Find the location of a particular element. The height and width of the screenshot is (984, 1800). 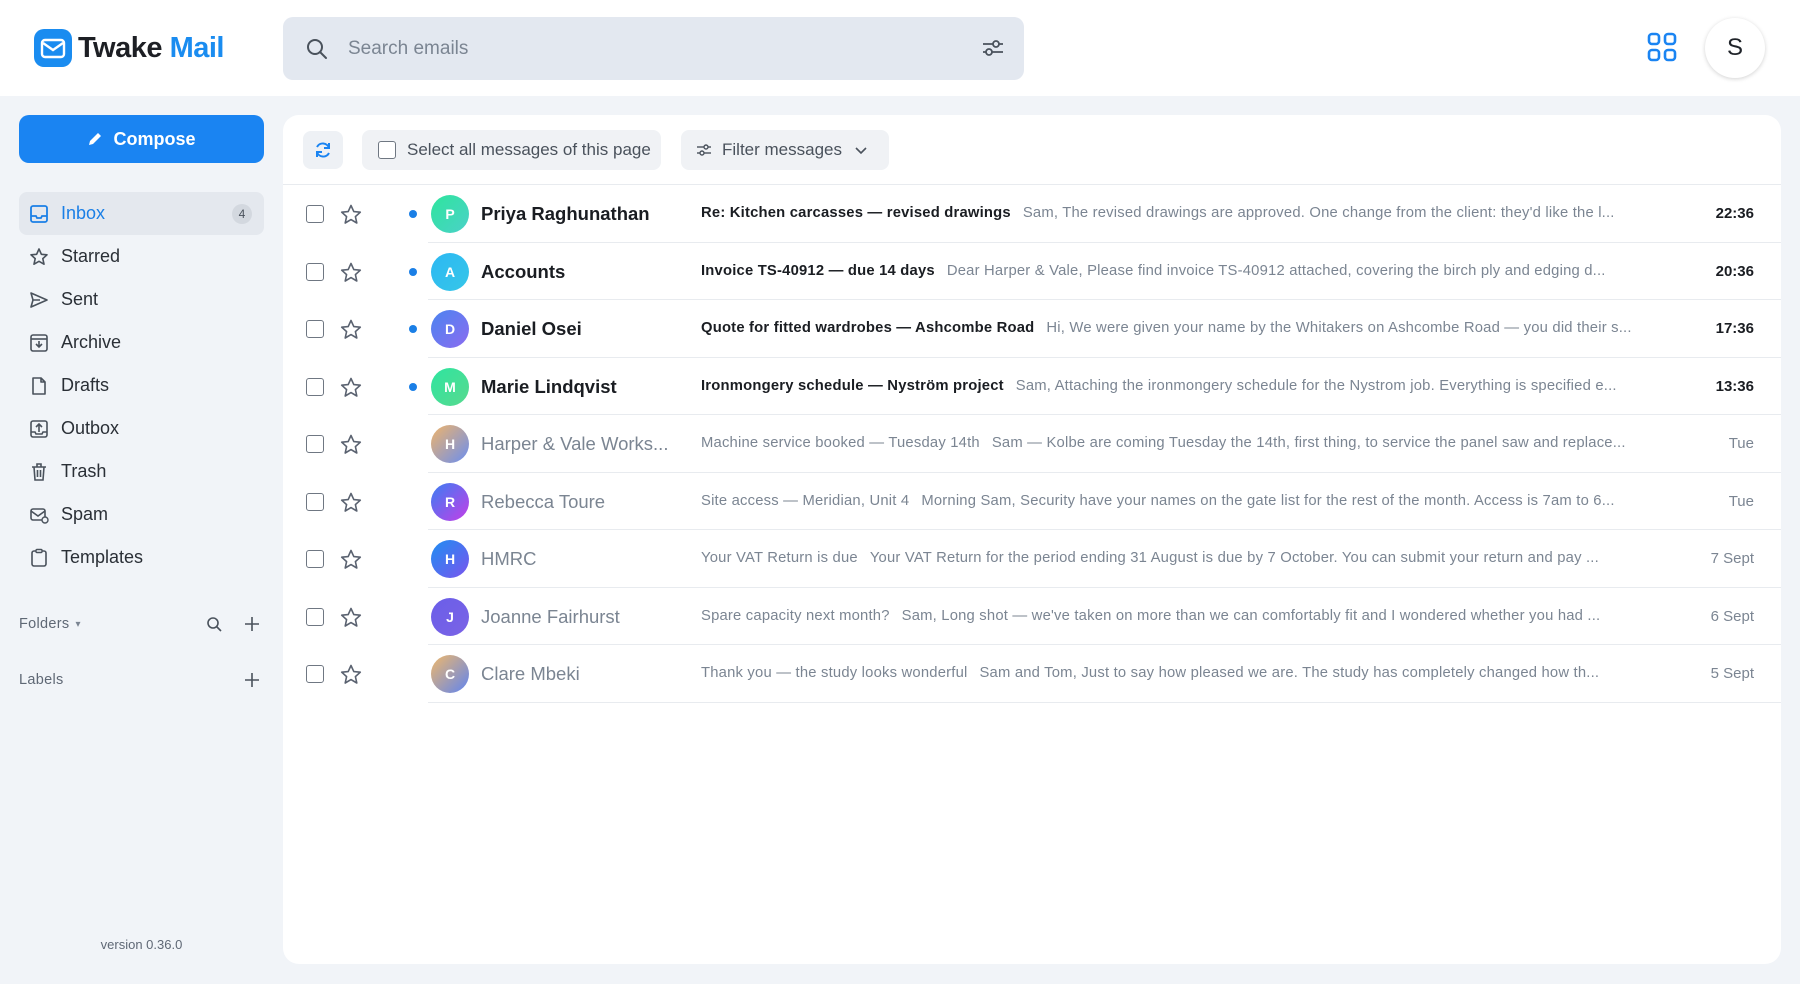

nav-item-archive: Archive is located at coordinates (141, 342).